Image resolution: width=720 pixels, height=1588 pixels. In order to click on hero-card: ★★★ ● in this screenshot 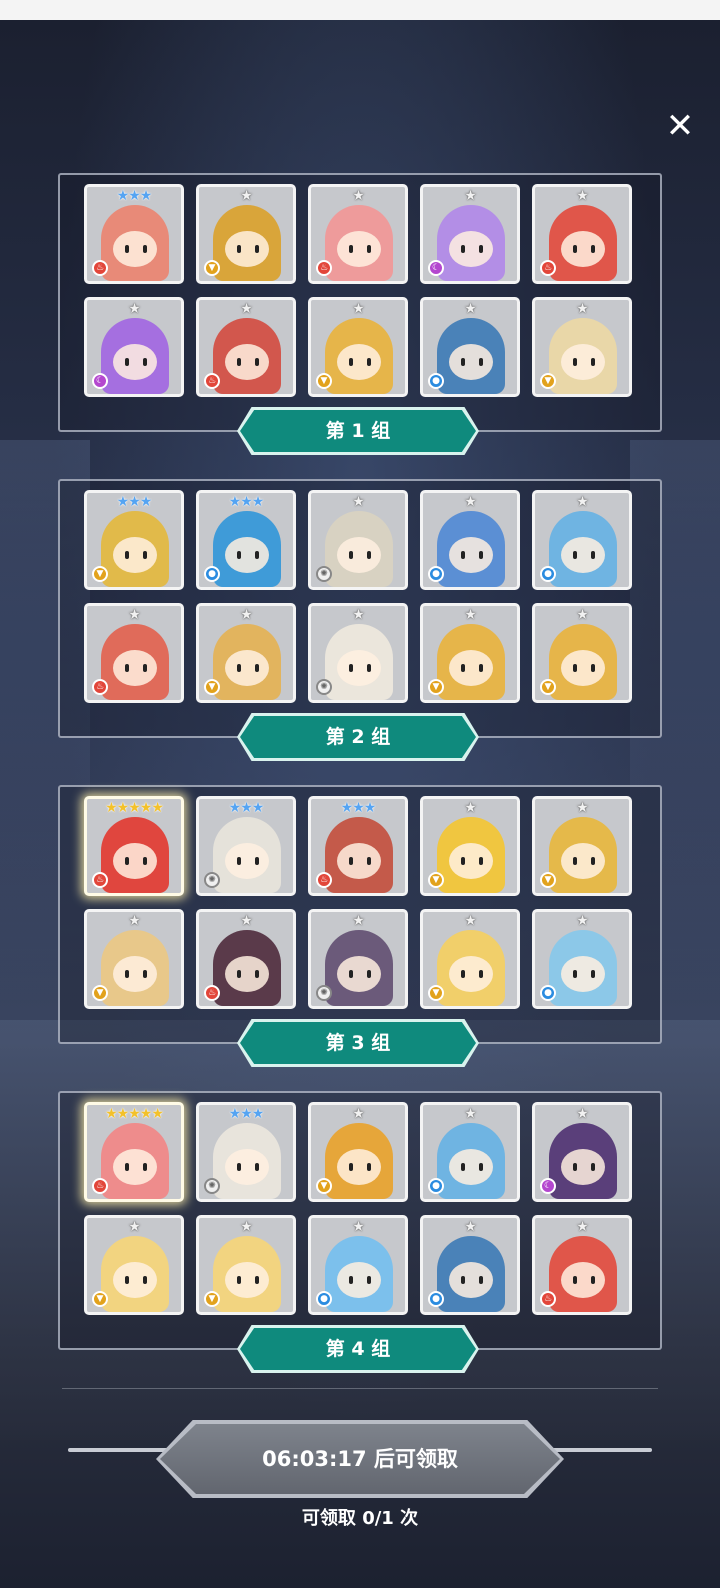, I will do `click(246, 540)`.